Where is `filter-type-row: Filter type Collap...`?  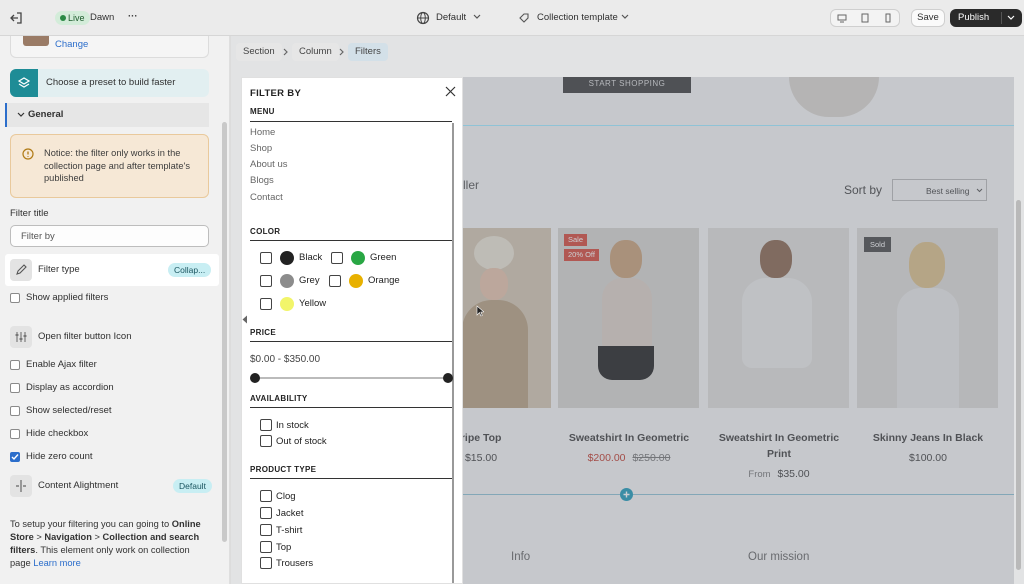
filter-type-row: Filter type Collap... is located at coordinates (112, 270).